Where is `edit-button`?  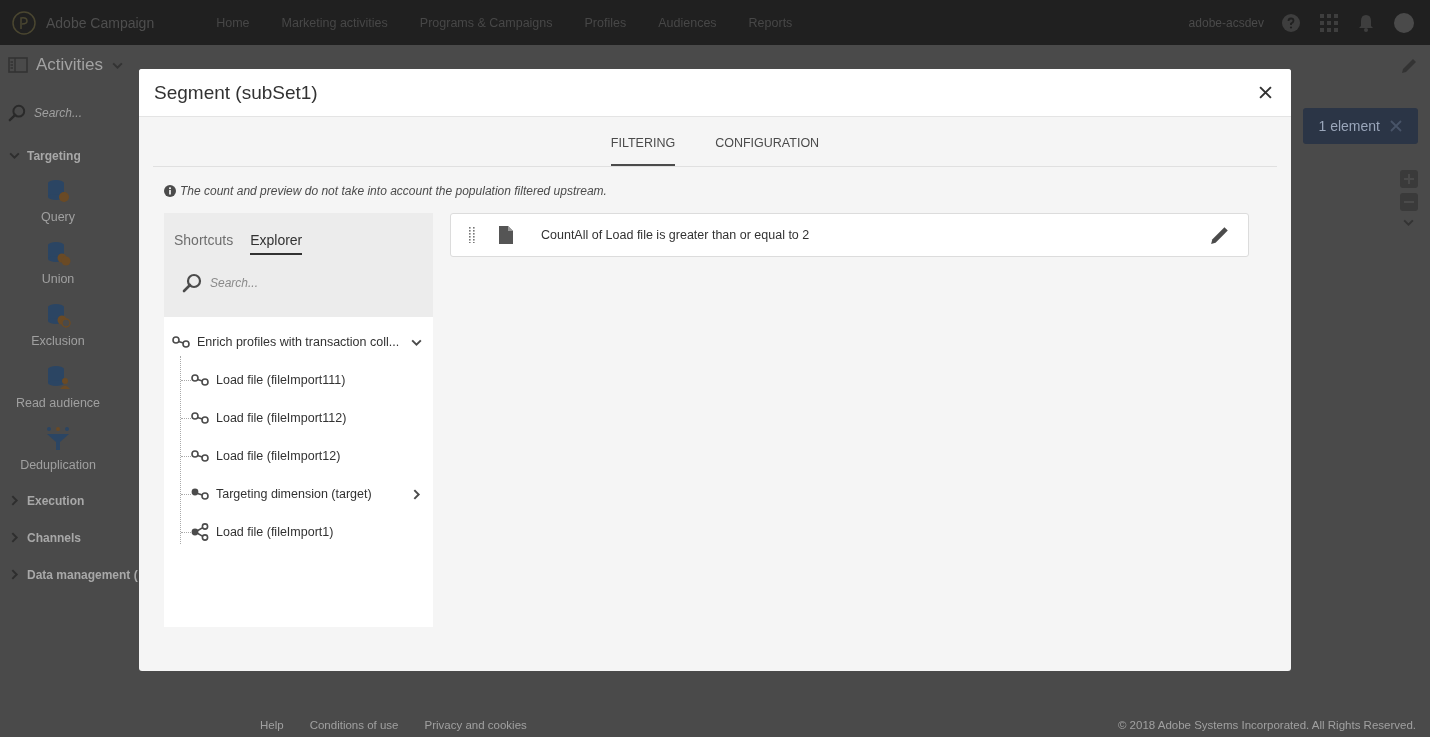 edit-button is located at coordinates (1220, 235).